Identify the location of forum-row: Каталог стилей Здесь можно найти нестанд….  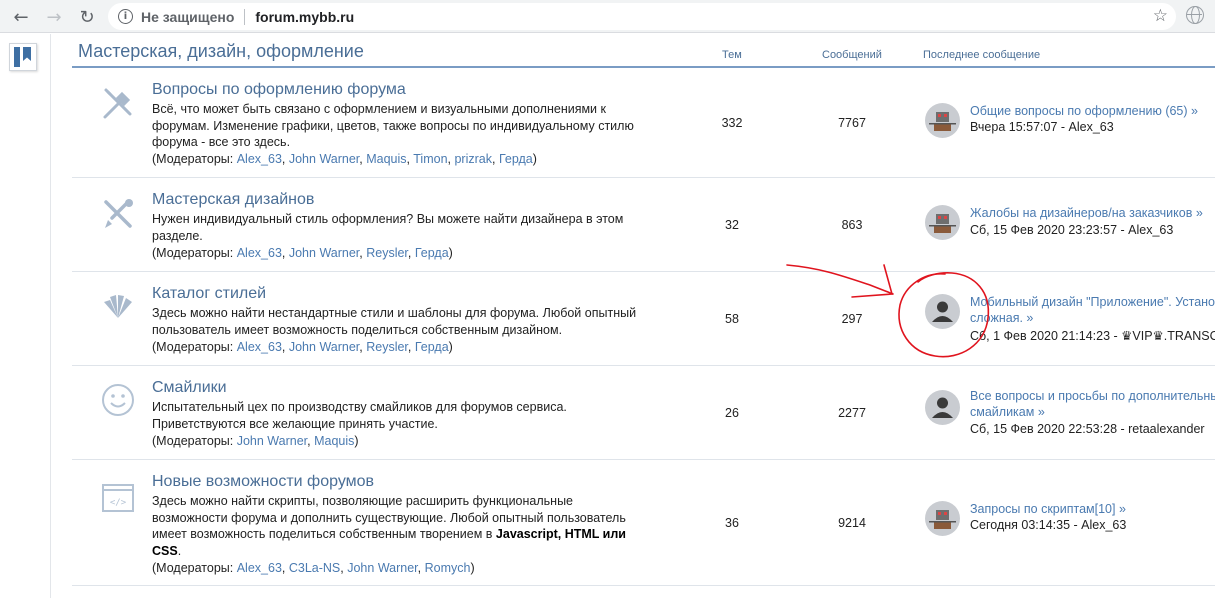
(643, 319).